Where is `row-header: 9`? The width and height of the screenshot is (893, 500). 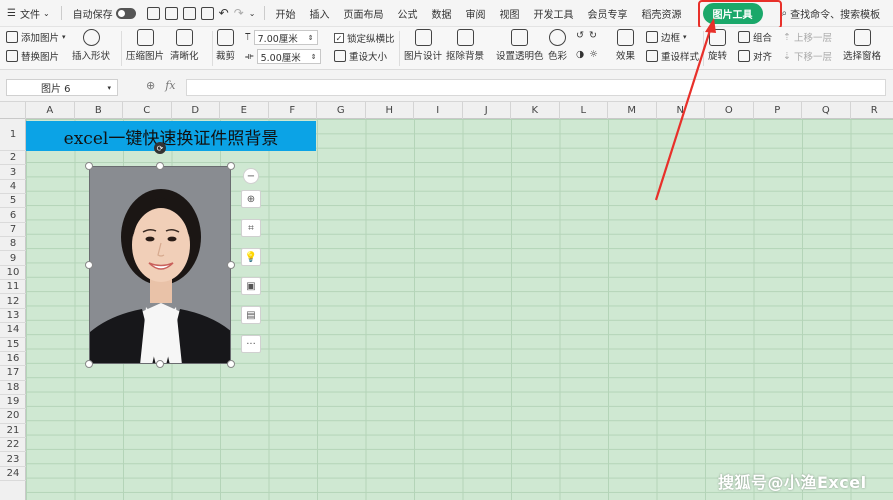
row-header: 9 is located at coordinates (13, 258).